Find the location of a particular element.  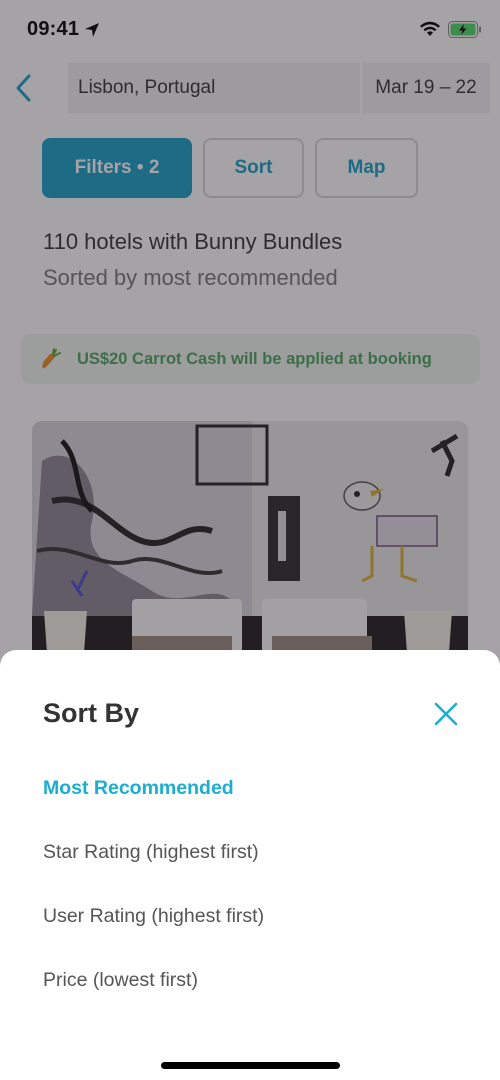

sort-option-user-rating: User Rating (highest first) is located at coordinates (153, 916).